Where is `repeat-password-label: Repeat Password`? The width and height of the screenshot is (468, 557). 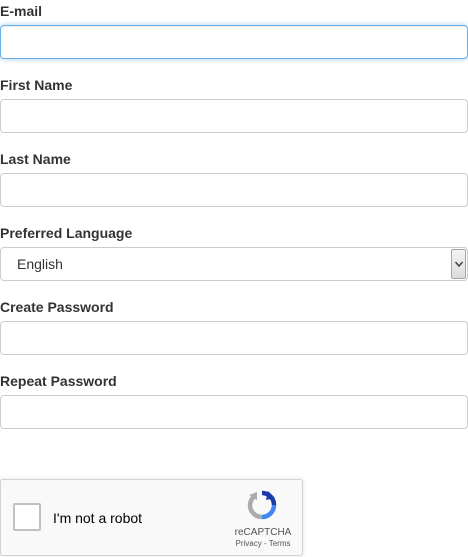
repeat-password-label: Repeat Password is located at coordinates (58, 381).